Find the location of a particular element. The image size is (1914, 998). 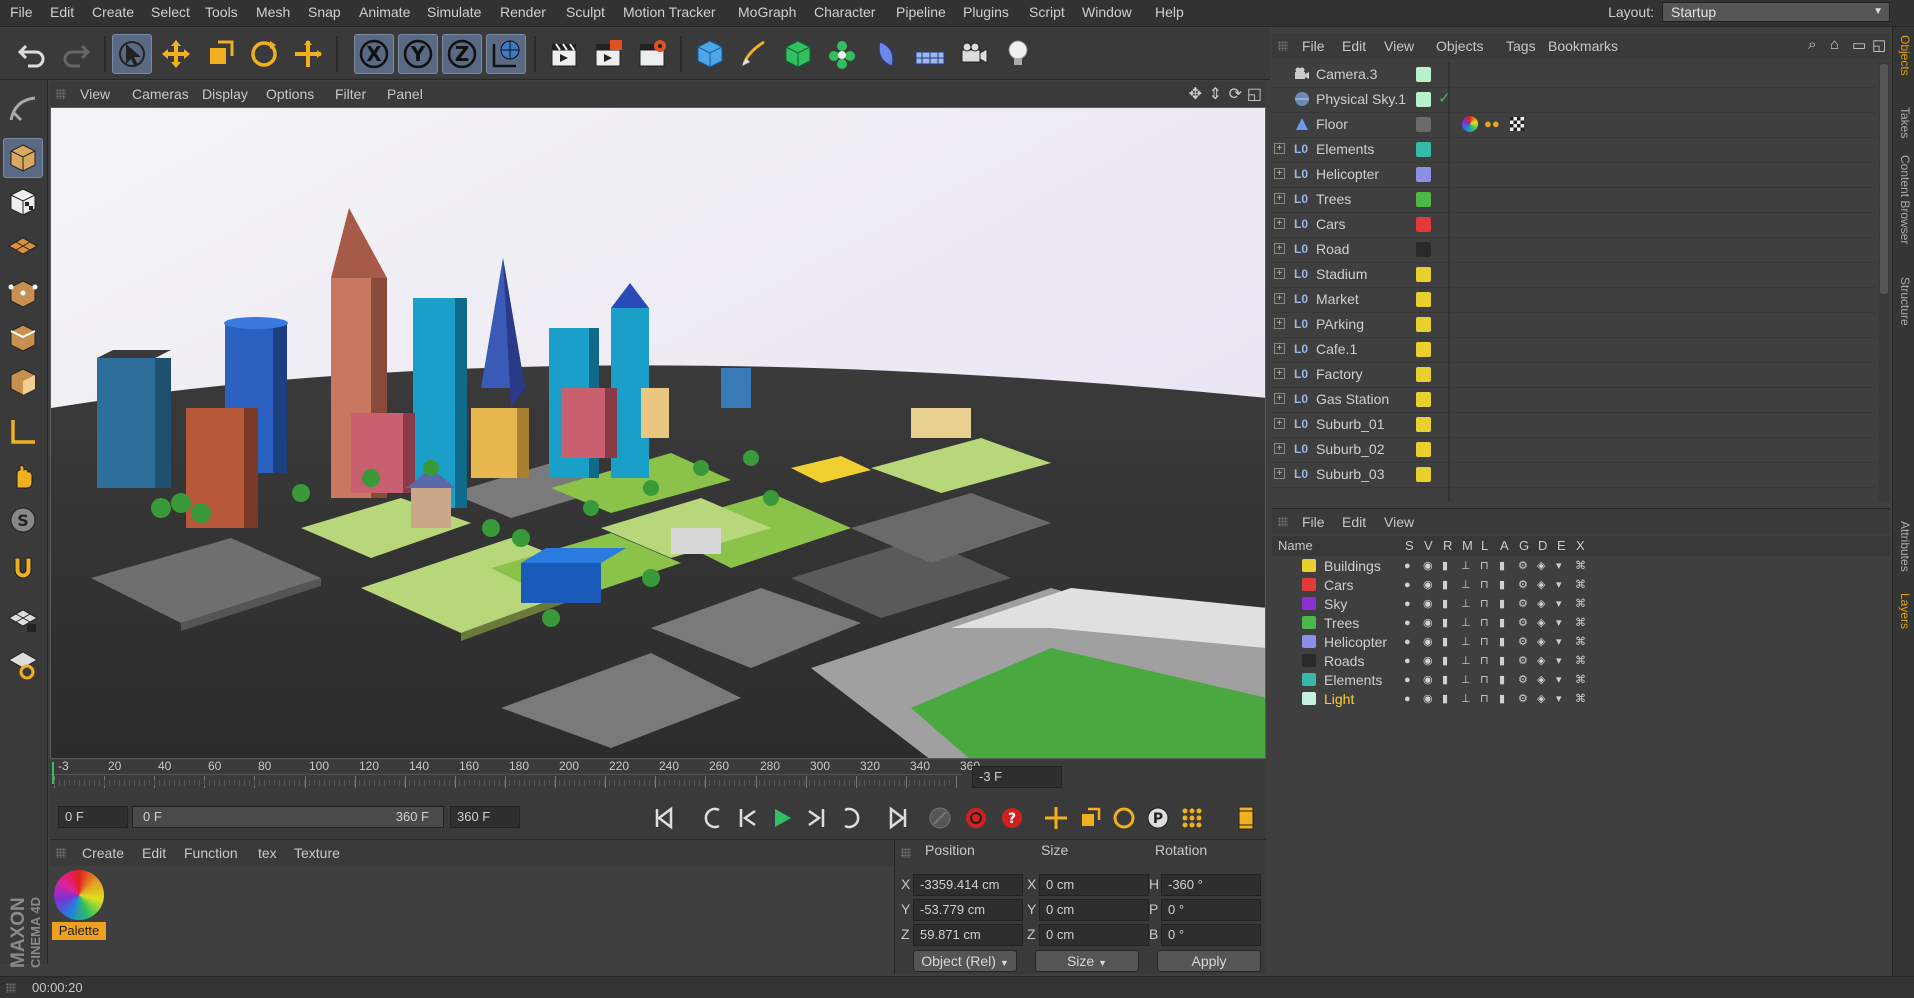

coordinate-mode-dropdown: Object (Rel) ▼ is located at coordinates (965, 961).